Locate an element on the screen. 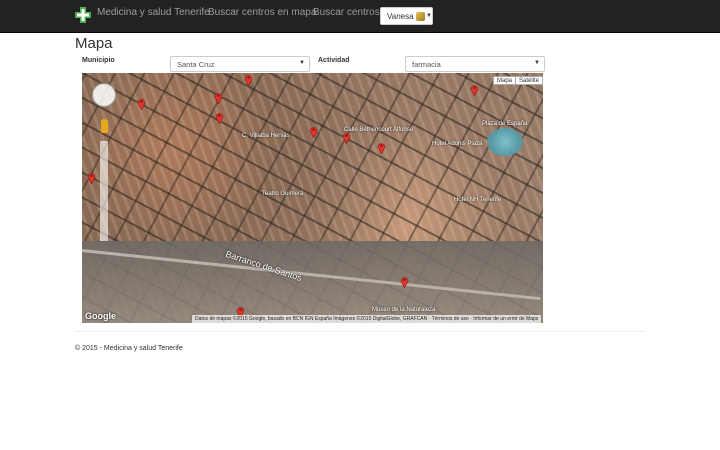  place-label: Hotel Adonis Plaza is located at coordinates (457, 144).